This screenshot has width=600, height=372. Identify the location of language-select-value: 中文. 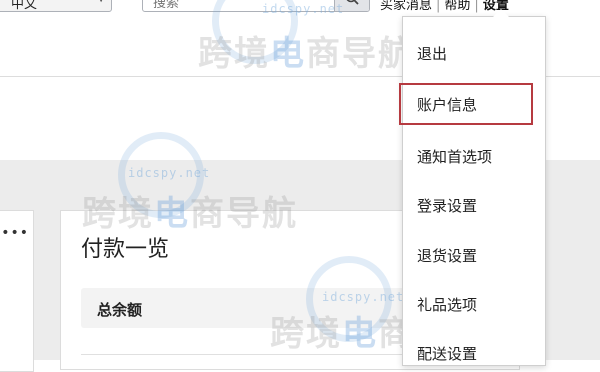
(24, 6).